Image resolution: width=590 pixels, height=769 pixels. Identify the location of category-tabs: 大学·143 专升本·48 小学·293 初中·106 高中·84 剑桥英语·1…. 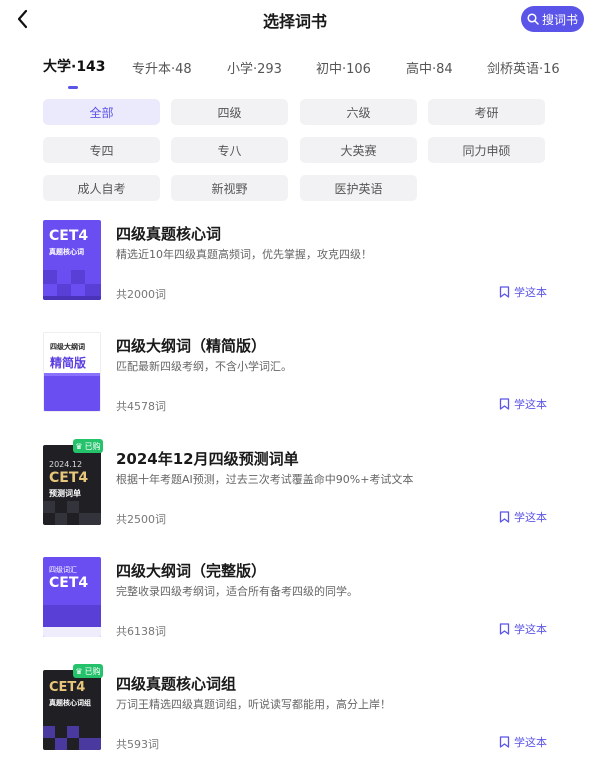
(295, 73).